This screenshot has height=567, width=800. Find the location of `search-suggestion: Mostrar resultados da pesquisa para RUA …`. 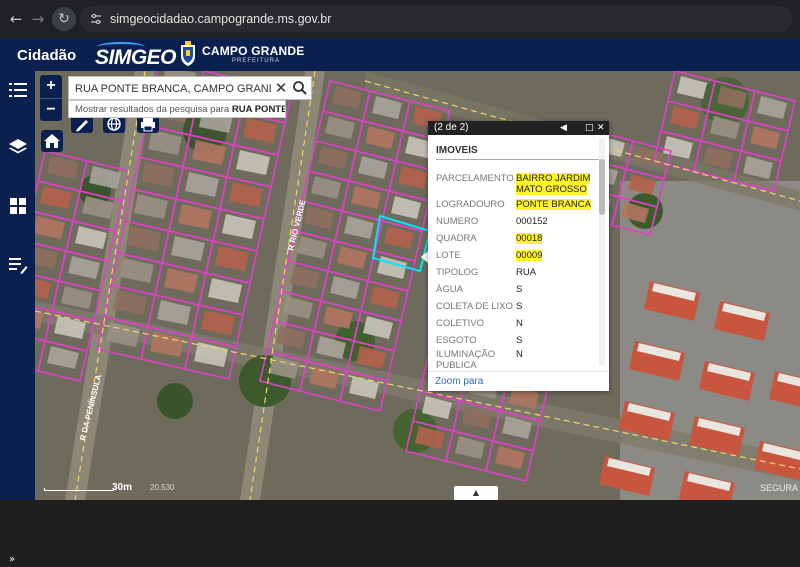

search-suggestion: Mostrar resultados da pesquisa para RUA … is located at coordinates (177, 109).